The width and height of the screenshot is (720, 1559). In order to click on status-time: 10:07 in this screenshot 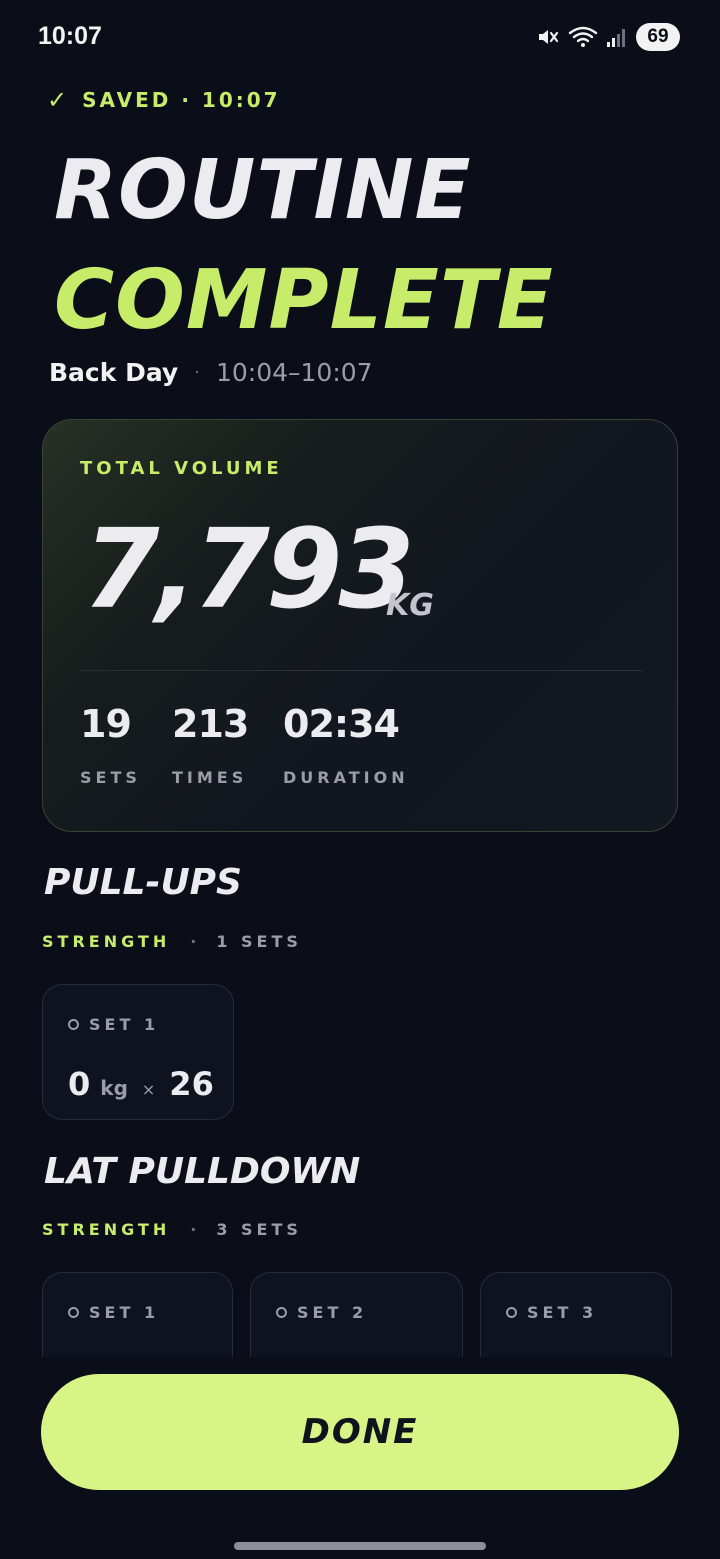, I will do `click(70, 36)`.